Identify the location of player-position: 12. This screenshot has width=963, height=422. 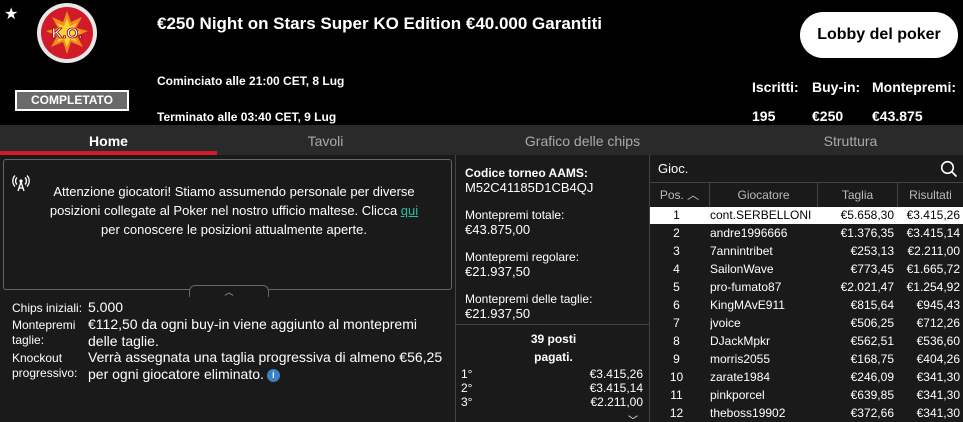
(676, 413).